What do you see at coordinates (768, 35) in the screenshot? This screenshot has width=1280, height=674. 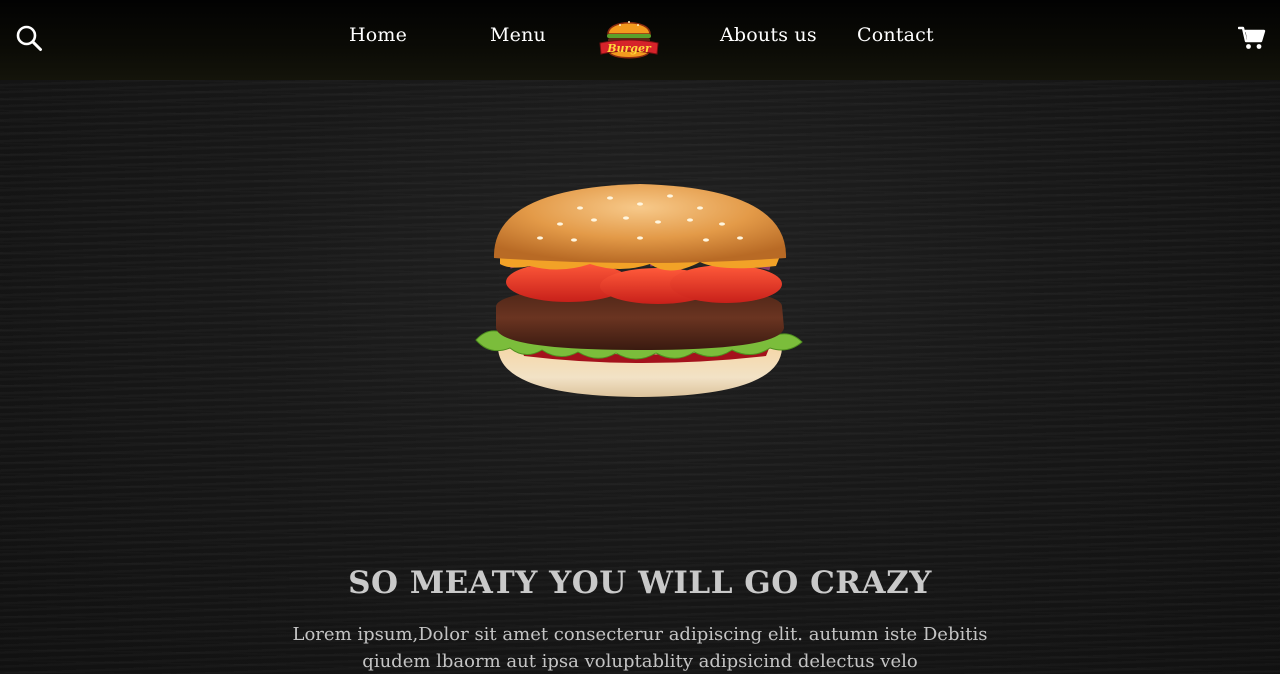 I see `nav-about-link: Abouts us` at bounding box center [768, 35].